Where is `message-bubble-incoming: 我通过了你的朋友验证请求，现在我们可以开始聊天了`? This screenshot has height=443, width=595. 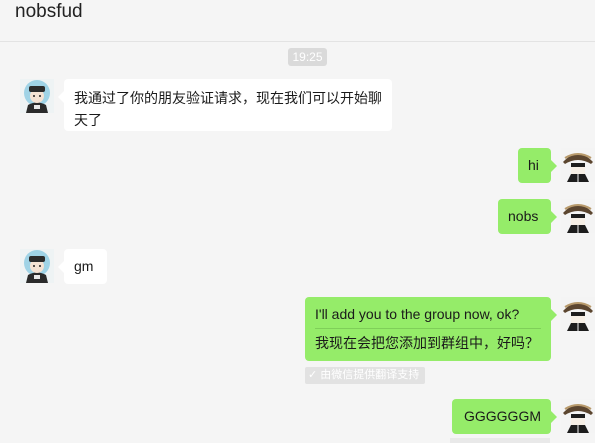
message-bubble-incoming: 我通过了你的朋友验证请求，现在我们可以开始聊天了 is located at coordinates (225, 105).